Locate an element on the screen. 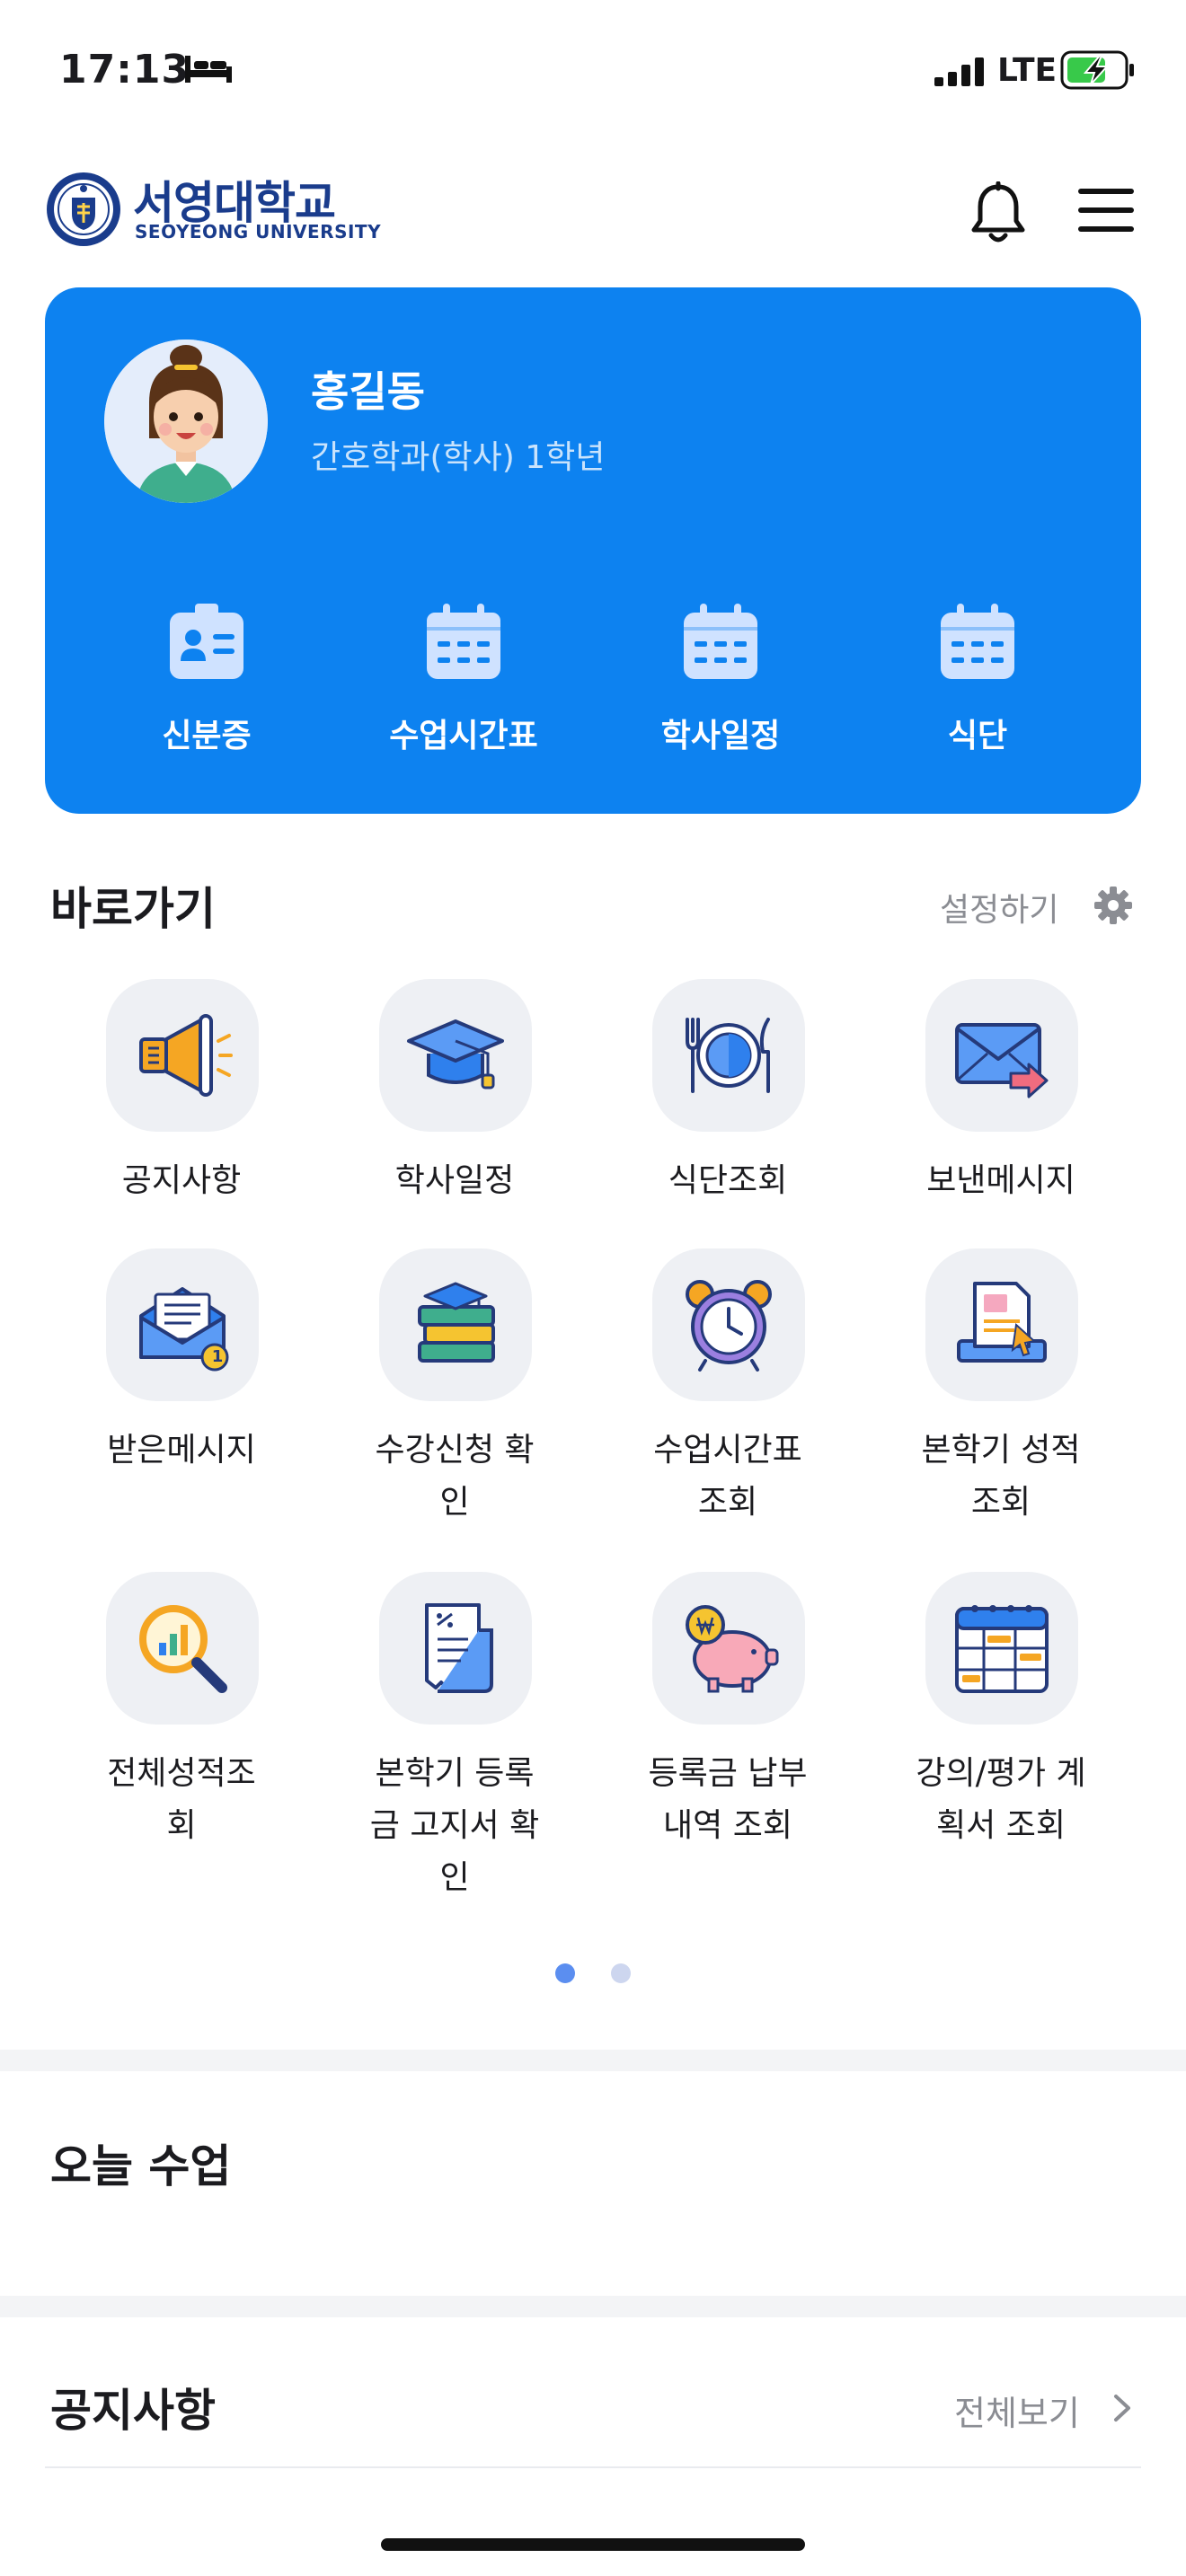  shortcut-label: 본학기 성적 조회 is located at coordinates (1001, 1476).